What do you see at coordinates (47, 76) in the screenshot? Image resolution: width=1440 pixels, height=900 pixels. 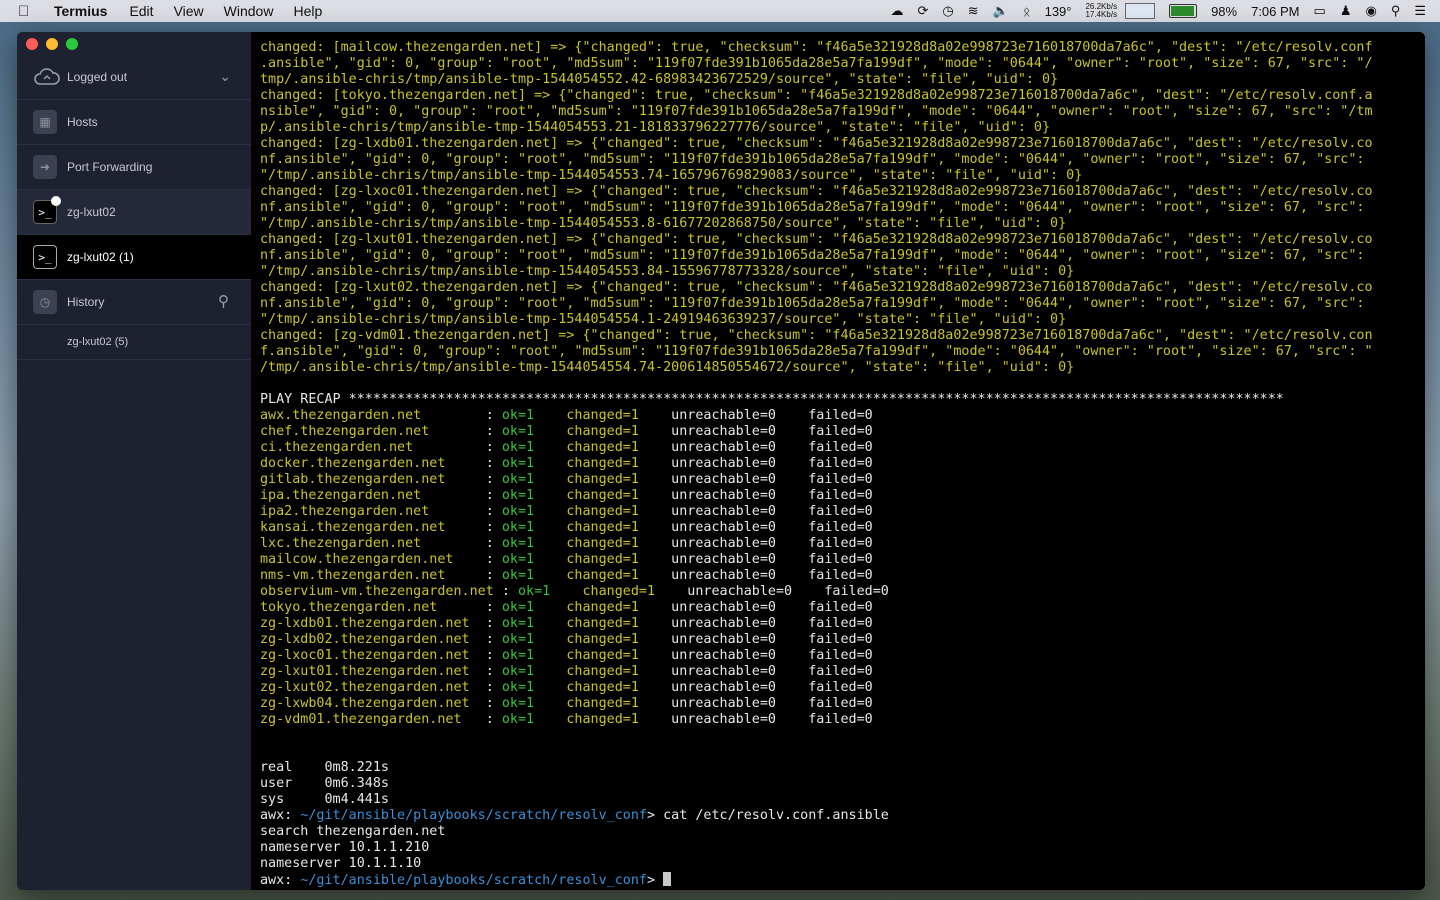 I see `cloud-icon` at bounding box center [47, 76].